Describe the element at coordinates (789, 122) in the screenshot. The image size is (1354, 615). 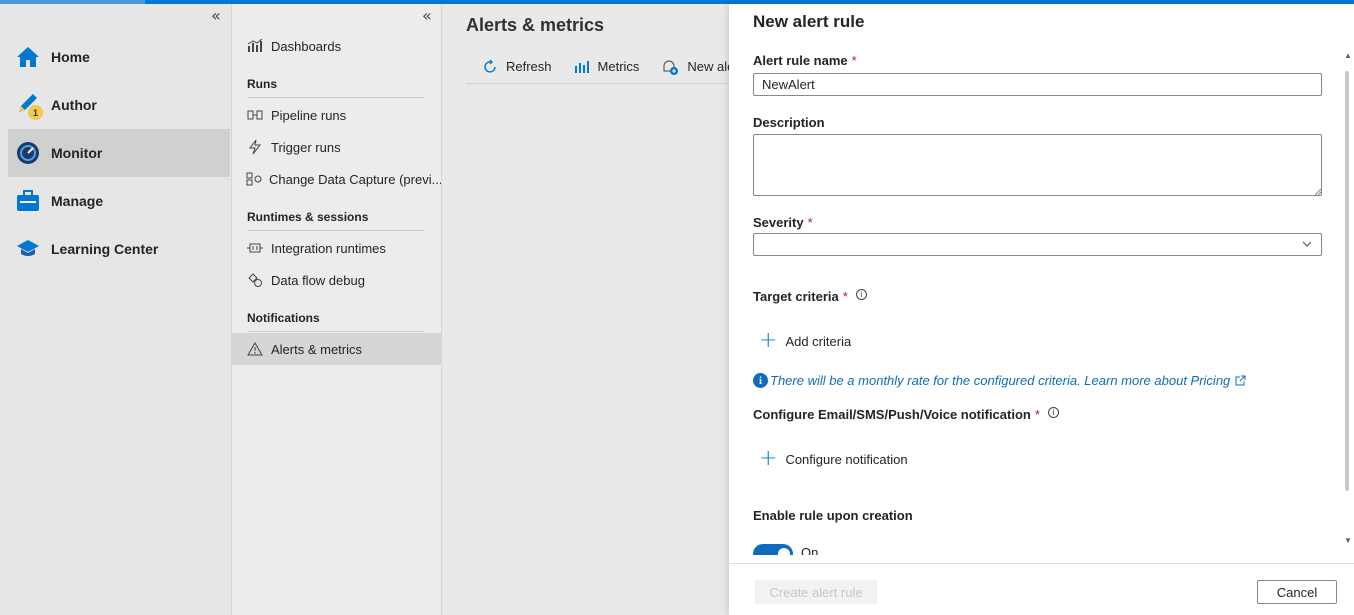
I see `description-label: Description` at that location.